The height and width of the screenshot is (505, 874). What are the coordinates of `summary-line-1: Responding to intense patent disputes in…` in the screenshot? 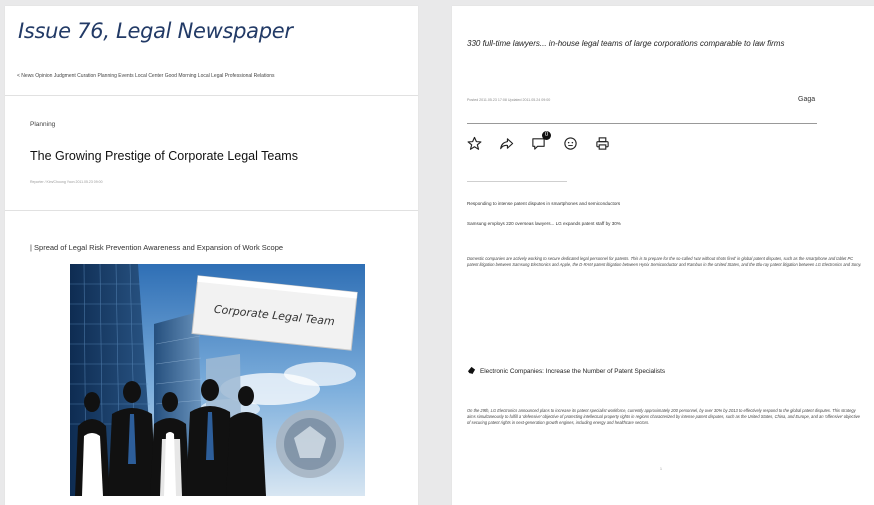 It's located at (544, 203).